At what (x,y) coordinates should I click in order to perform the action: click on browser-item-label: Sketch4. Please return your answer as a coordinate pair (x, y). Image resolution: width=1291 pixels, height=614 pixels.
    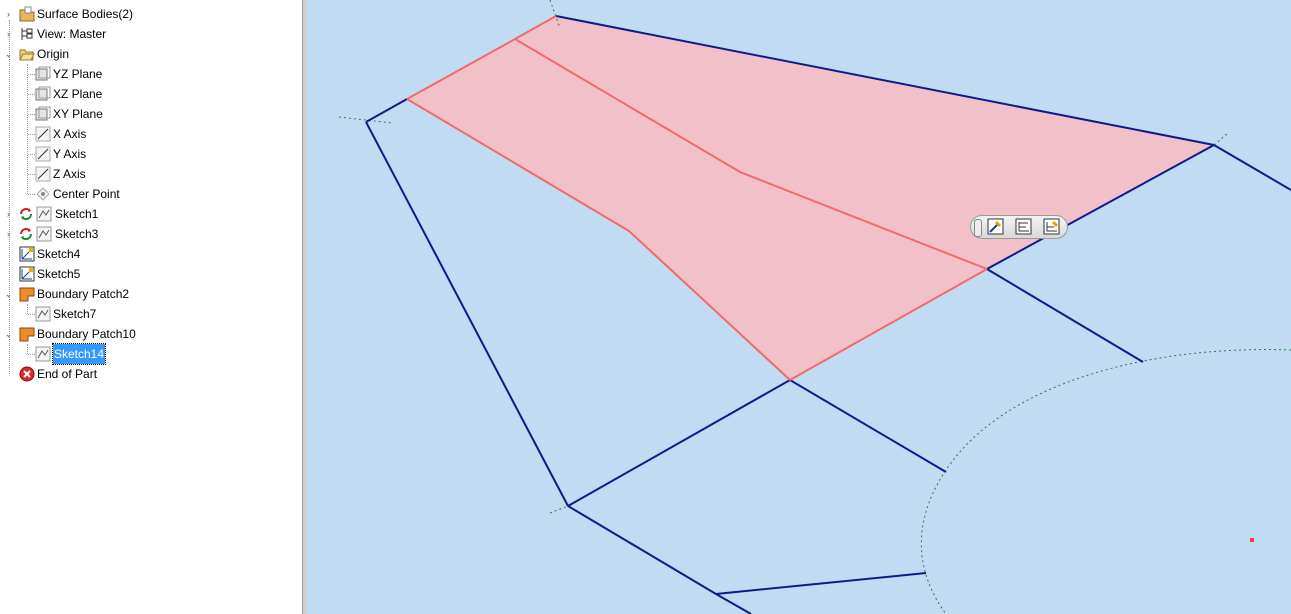
    Looking at the image, I should click on (59, 254).